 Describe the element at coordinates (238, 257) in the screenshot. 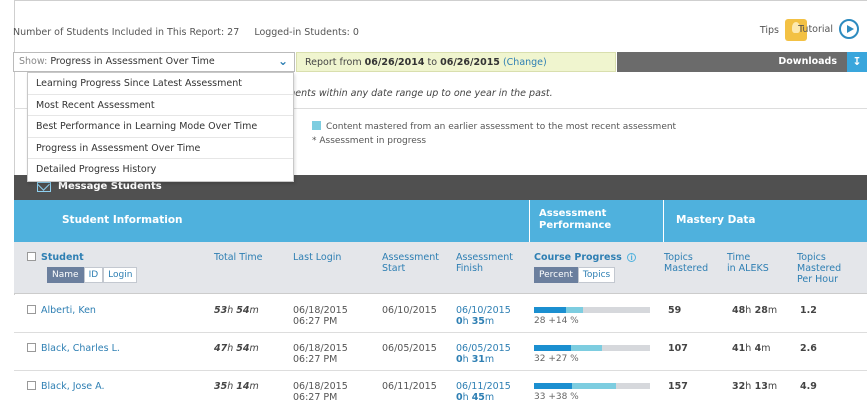

I see `total-time-column-header: Total Time` at that location.